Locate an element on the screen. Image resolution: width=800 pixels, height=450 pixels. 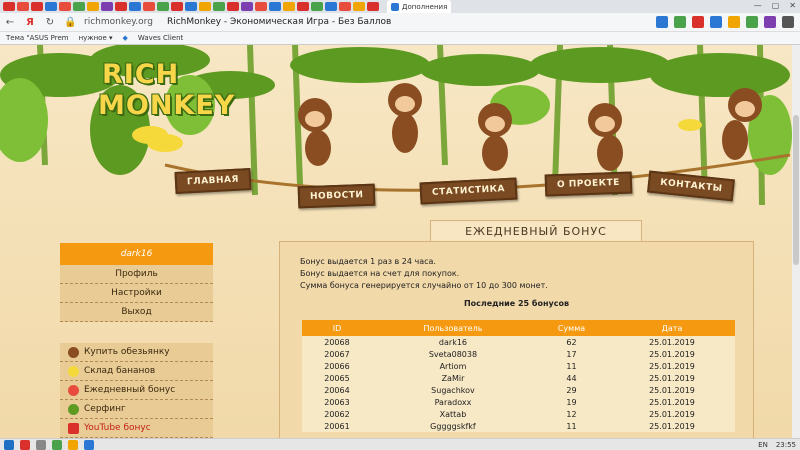
sidebar-item-youtube-bonus: YouTube бонус is located at coordinates (136, 428).